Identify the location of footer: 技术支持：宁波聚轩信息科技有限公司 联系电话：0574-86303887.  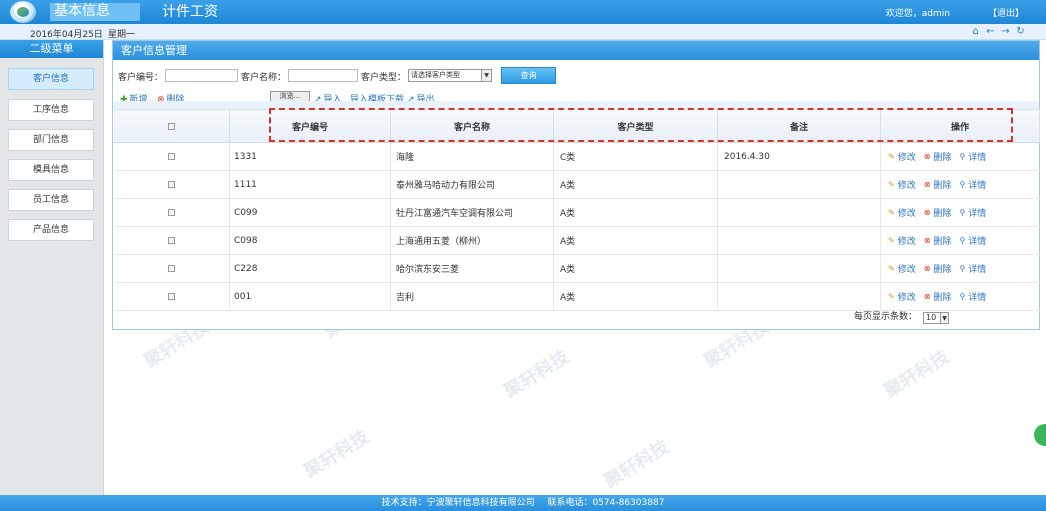
(523, 503).